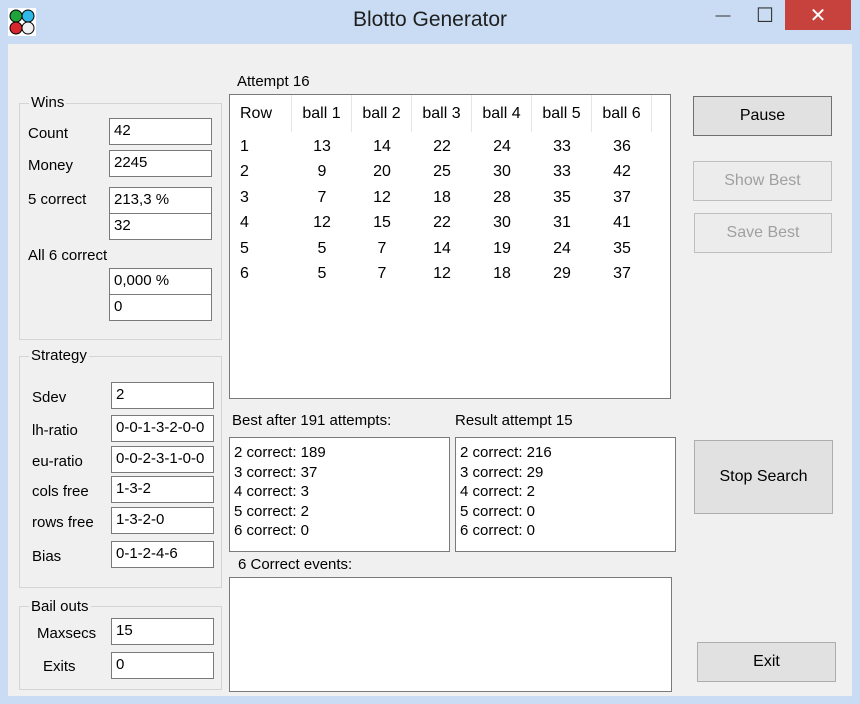  What do you see at coordinates (762, 181) in the screenshot?
I see `show-best-button: Show Best` at bounding box center [762, 181].